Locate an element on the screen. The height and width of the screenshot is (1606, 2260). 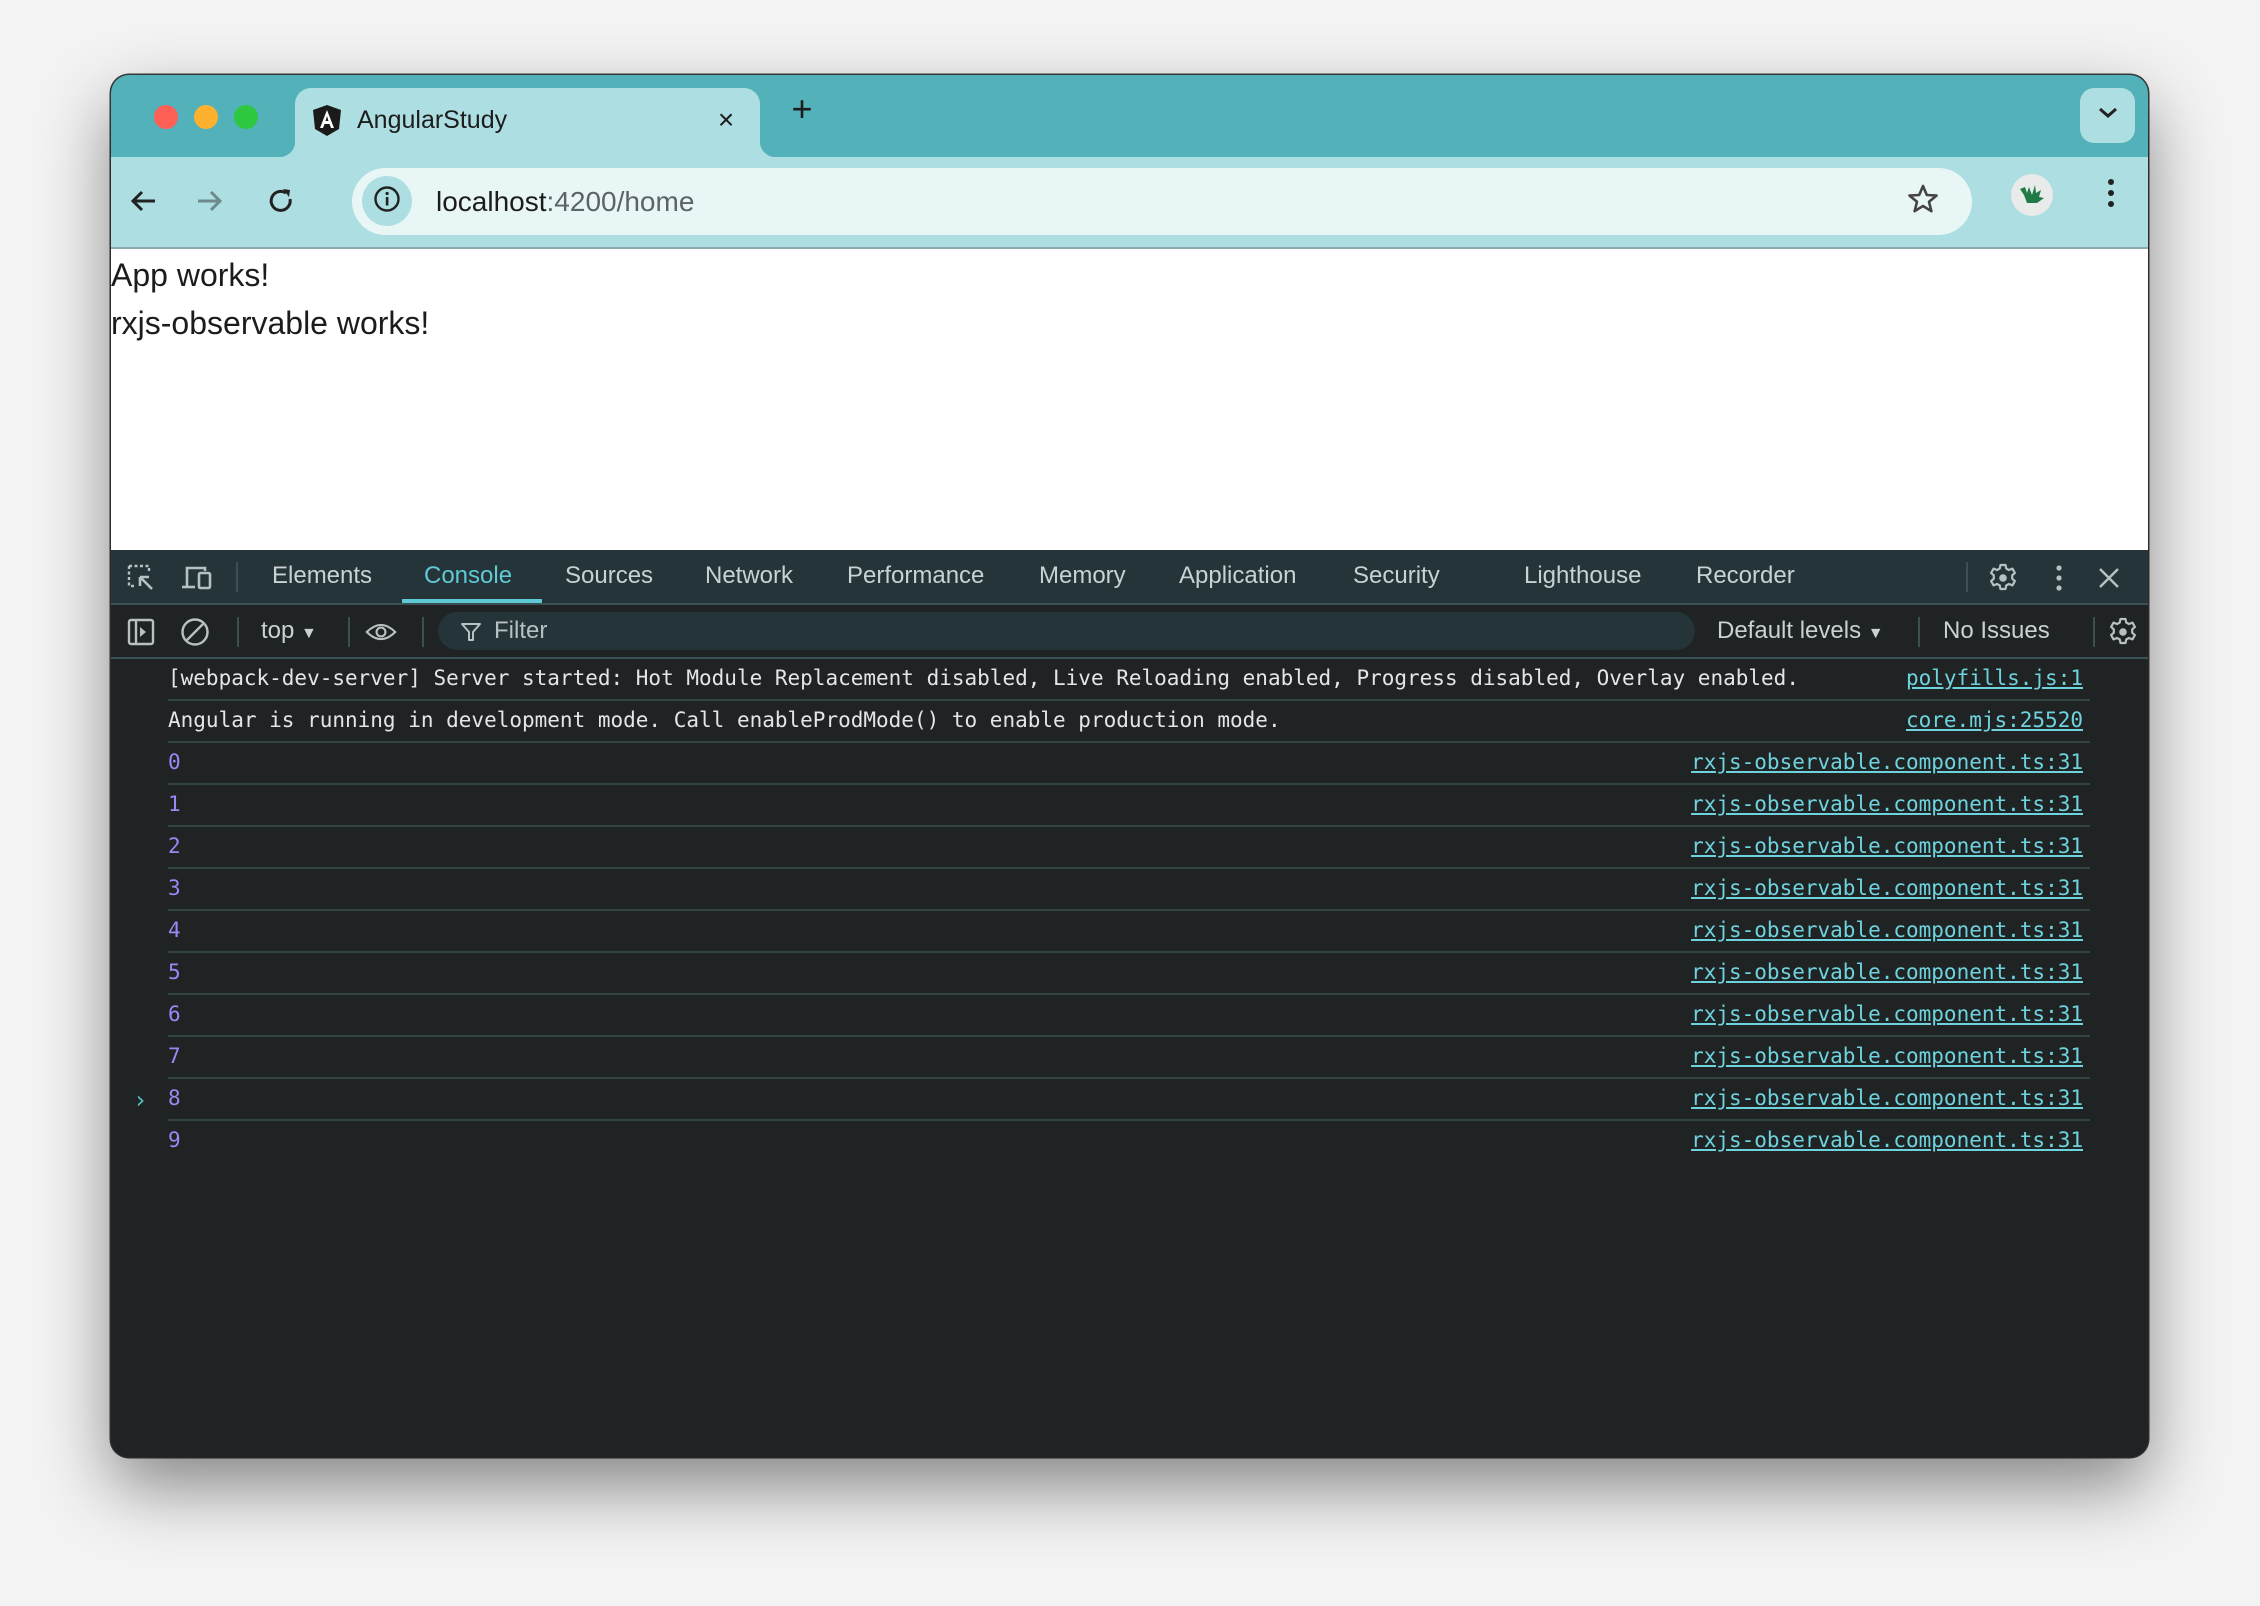
console-settings-button is located at coordinates (2123, 632).